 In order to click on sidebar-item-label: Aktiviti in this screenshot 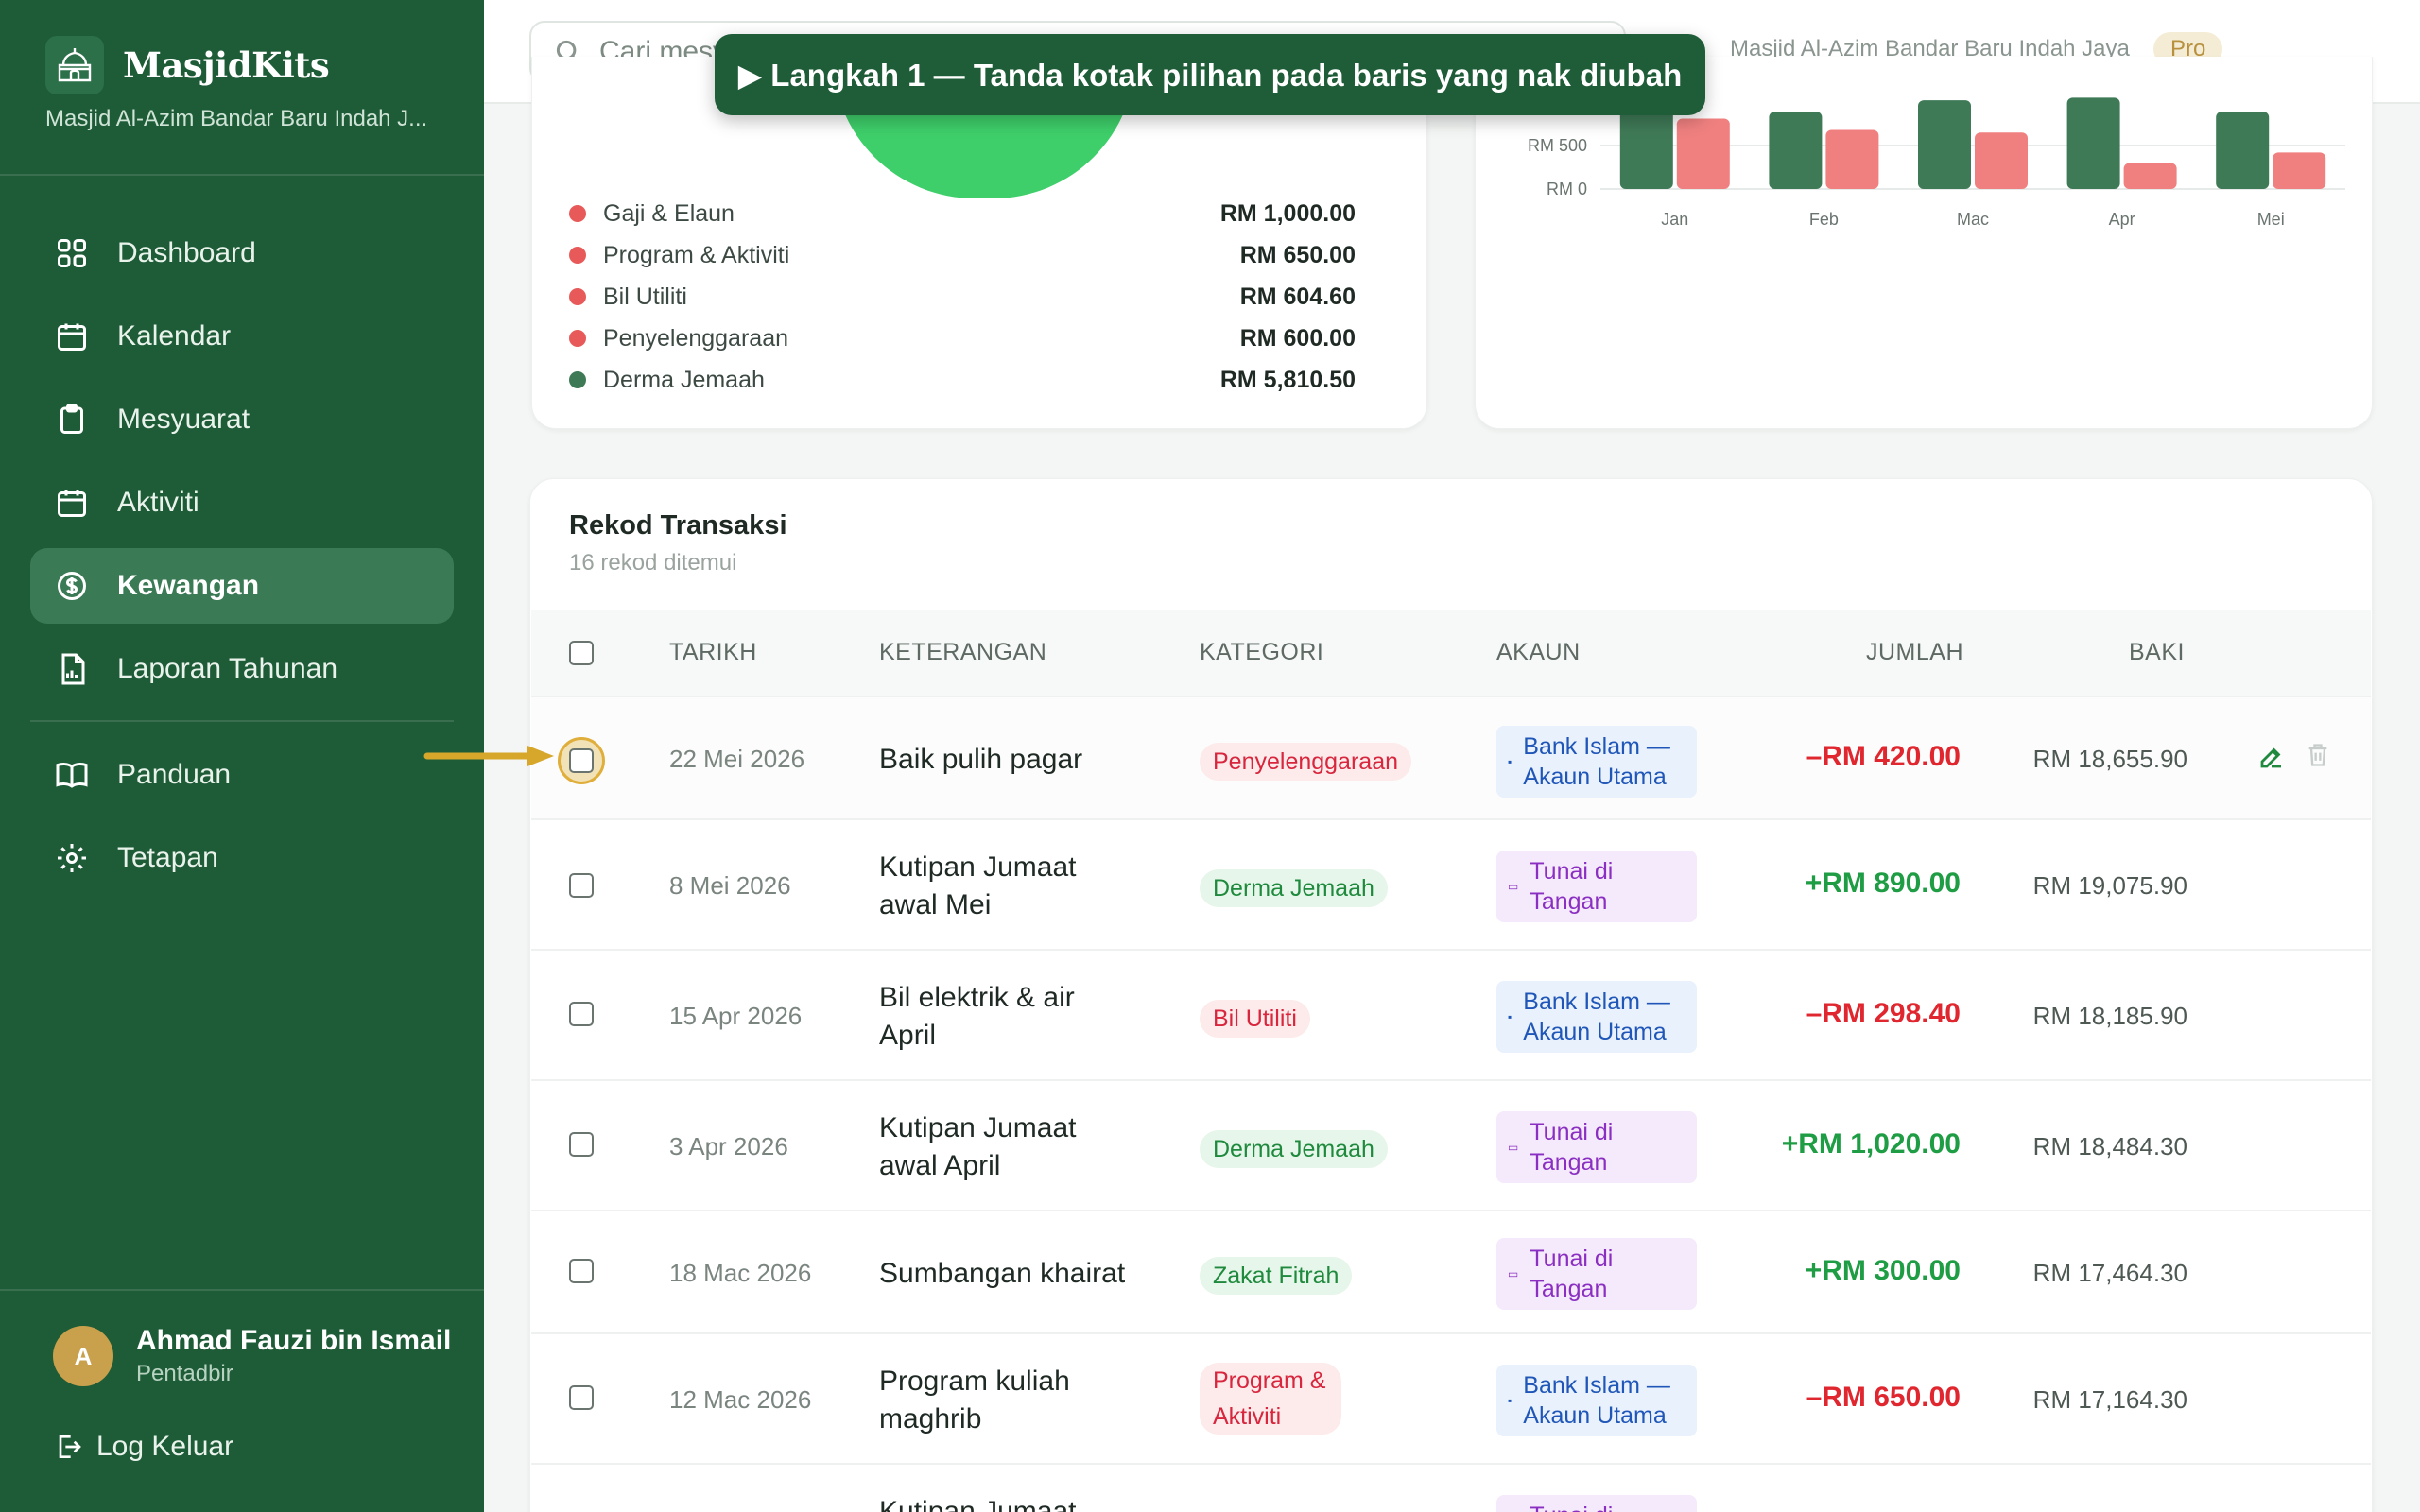, I will do `click(158, 502)`.